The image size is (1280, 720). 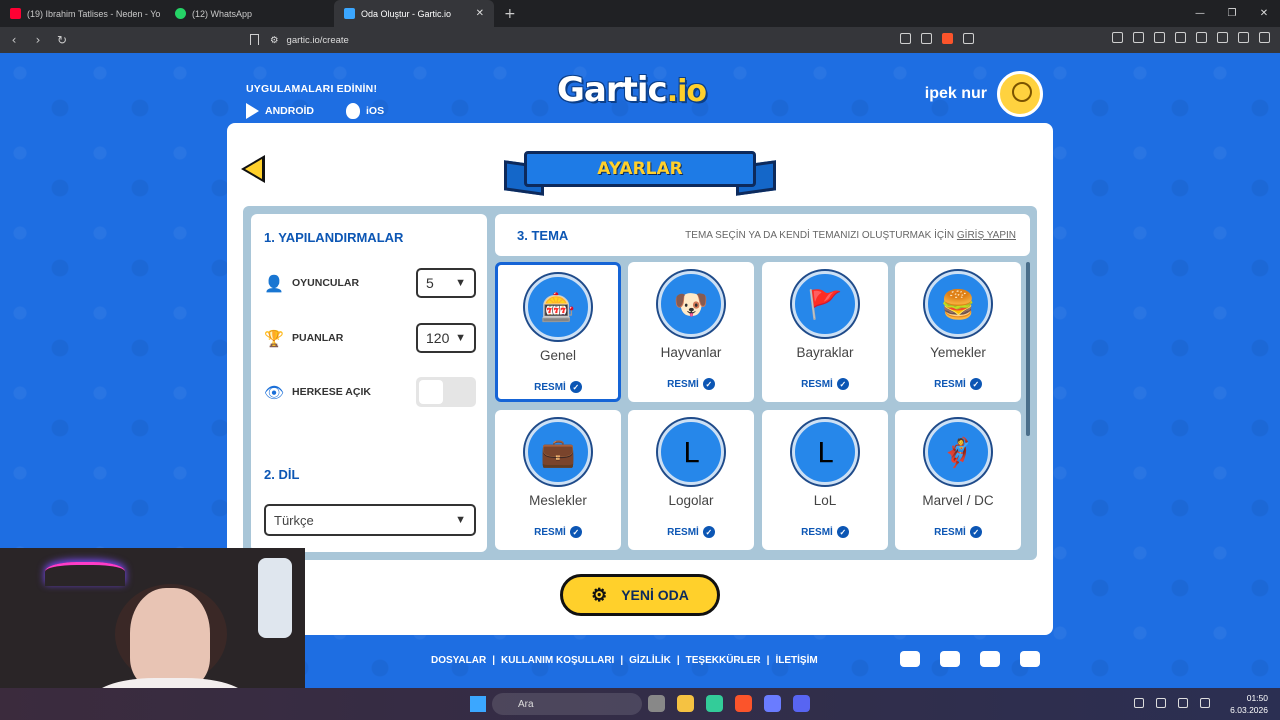 I want to click on theme-card: 🦸 Marvel / DC RESMİ ✓, so click(x=958, y=480).